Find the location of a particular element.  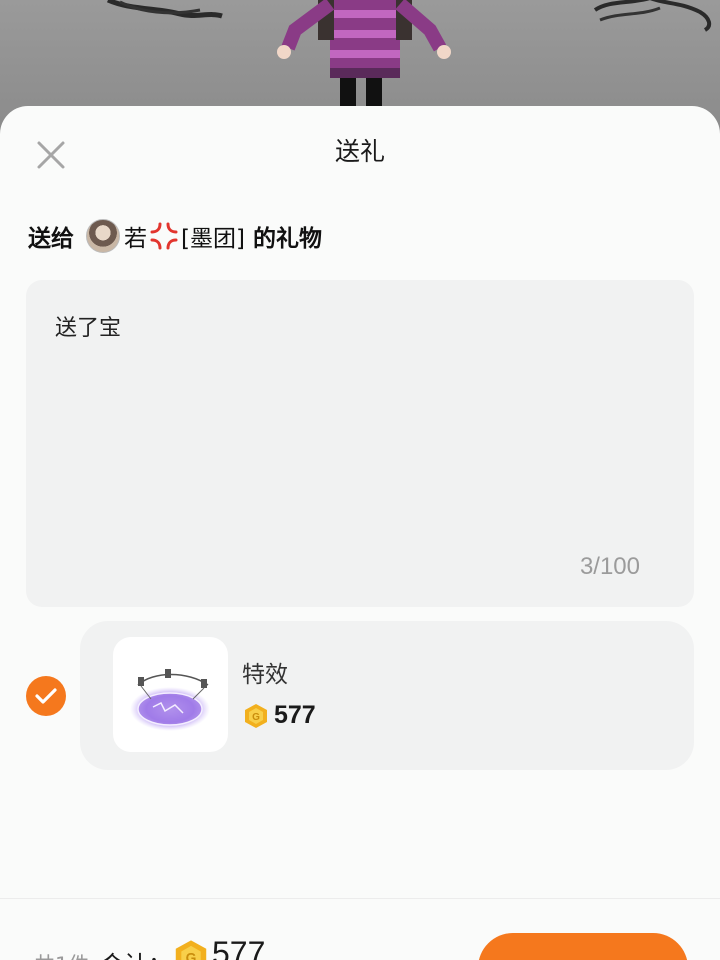

total-coin-icon: G is located at coordinates (191, 949).